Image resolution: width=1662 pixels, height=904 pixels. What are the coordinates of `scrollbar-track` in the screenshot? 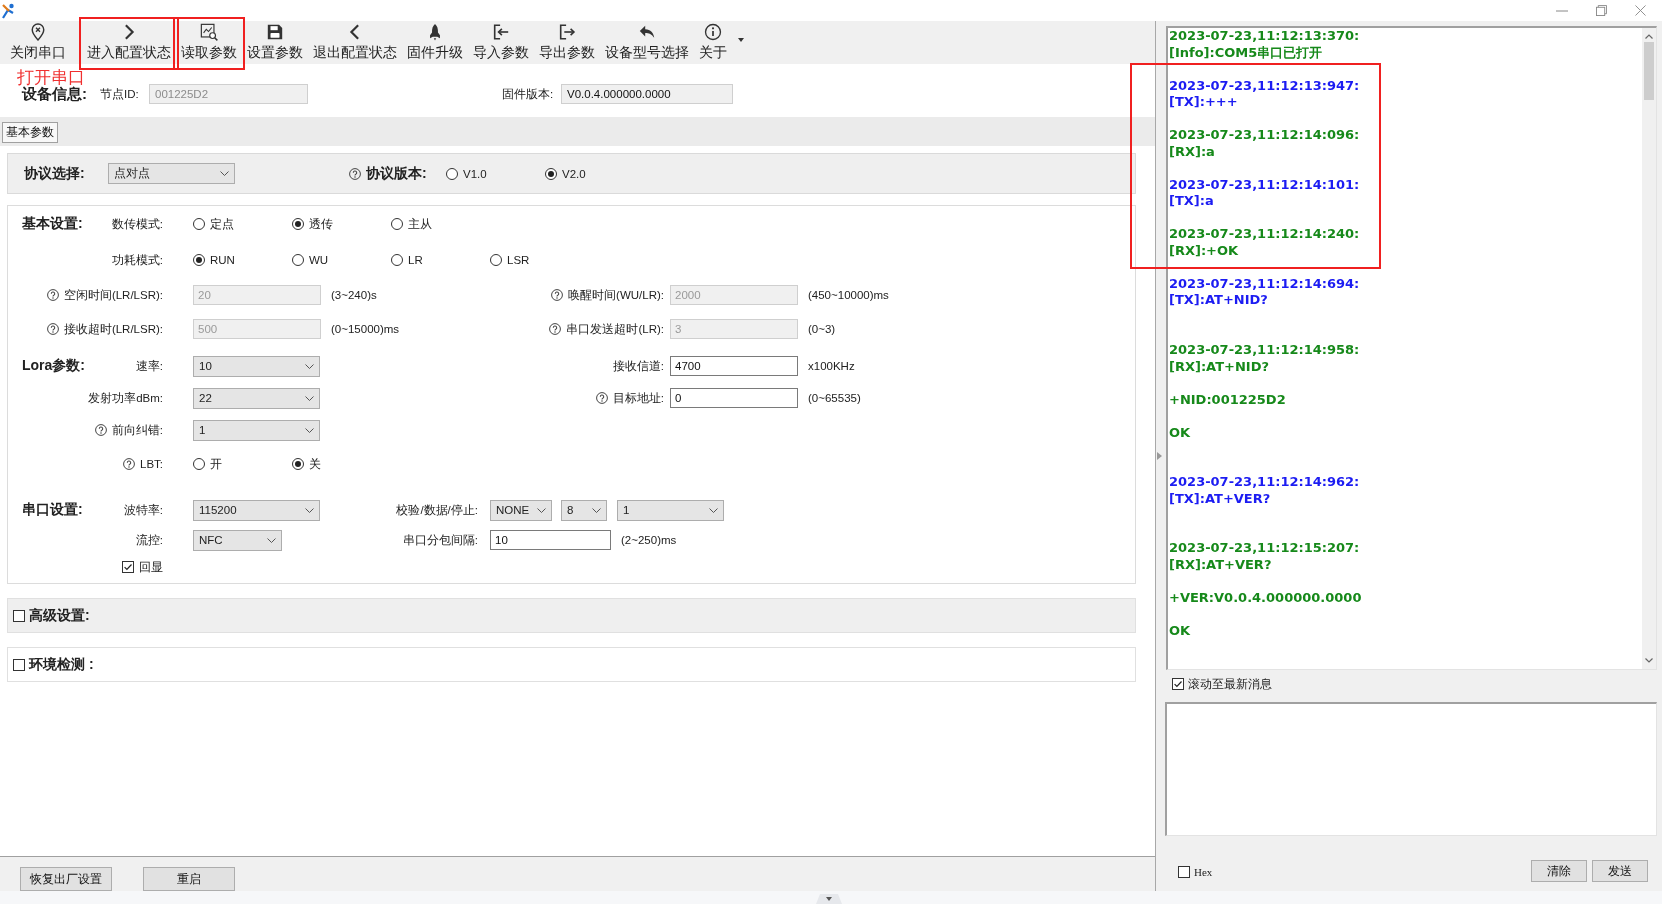 It's located at (1649, 348).